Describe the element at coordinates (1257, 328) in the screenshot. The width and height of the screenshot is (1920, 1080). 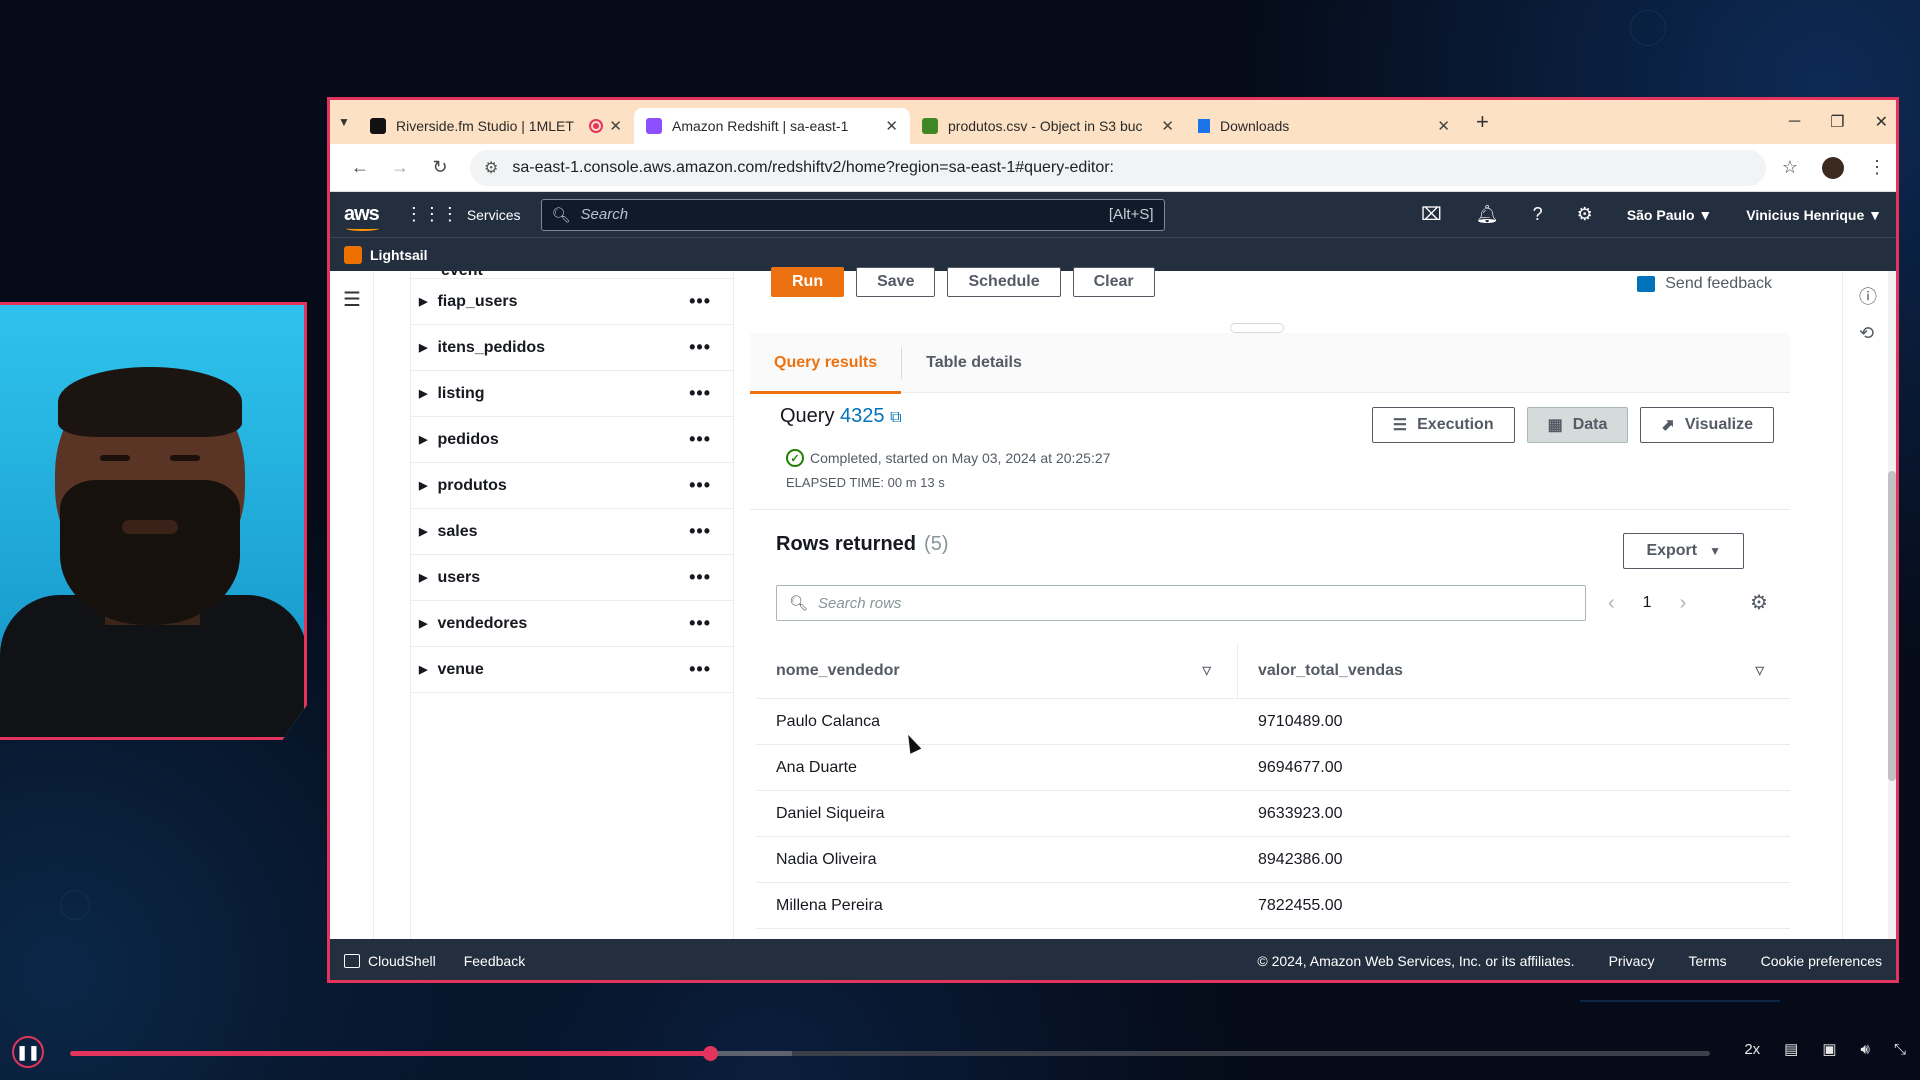
I see `panel-resize-handle` at that location.